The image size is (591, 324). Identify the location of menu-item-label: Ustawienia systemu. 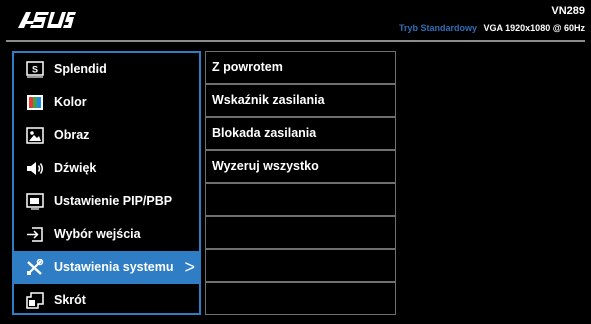
(114, 267).